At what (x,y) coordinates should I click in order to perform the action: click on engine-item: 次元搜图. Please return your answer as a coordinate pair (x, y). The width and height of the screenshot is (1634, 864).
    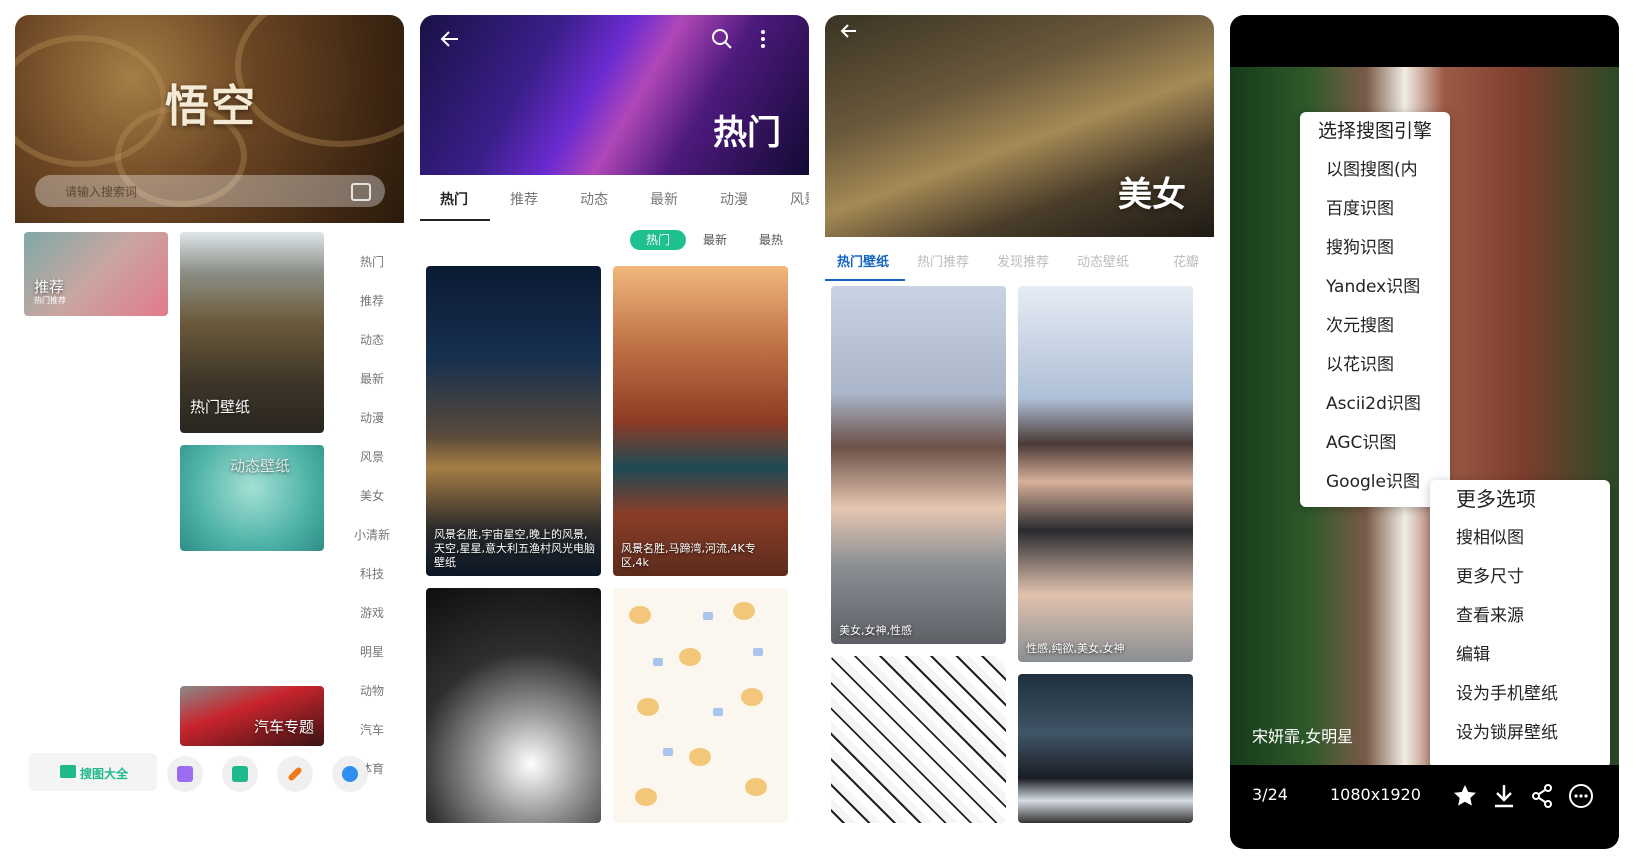
    Looking at the image, I should click on (1375, 326).